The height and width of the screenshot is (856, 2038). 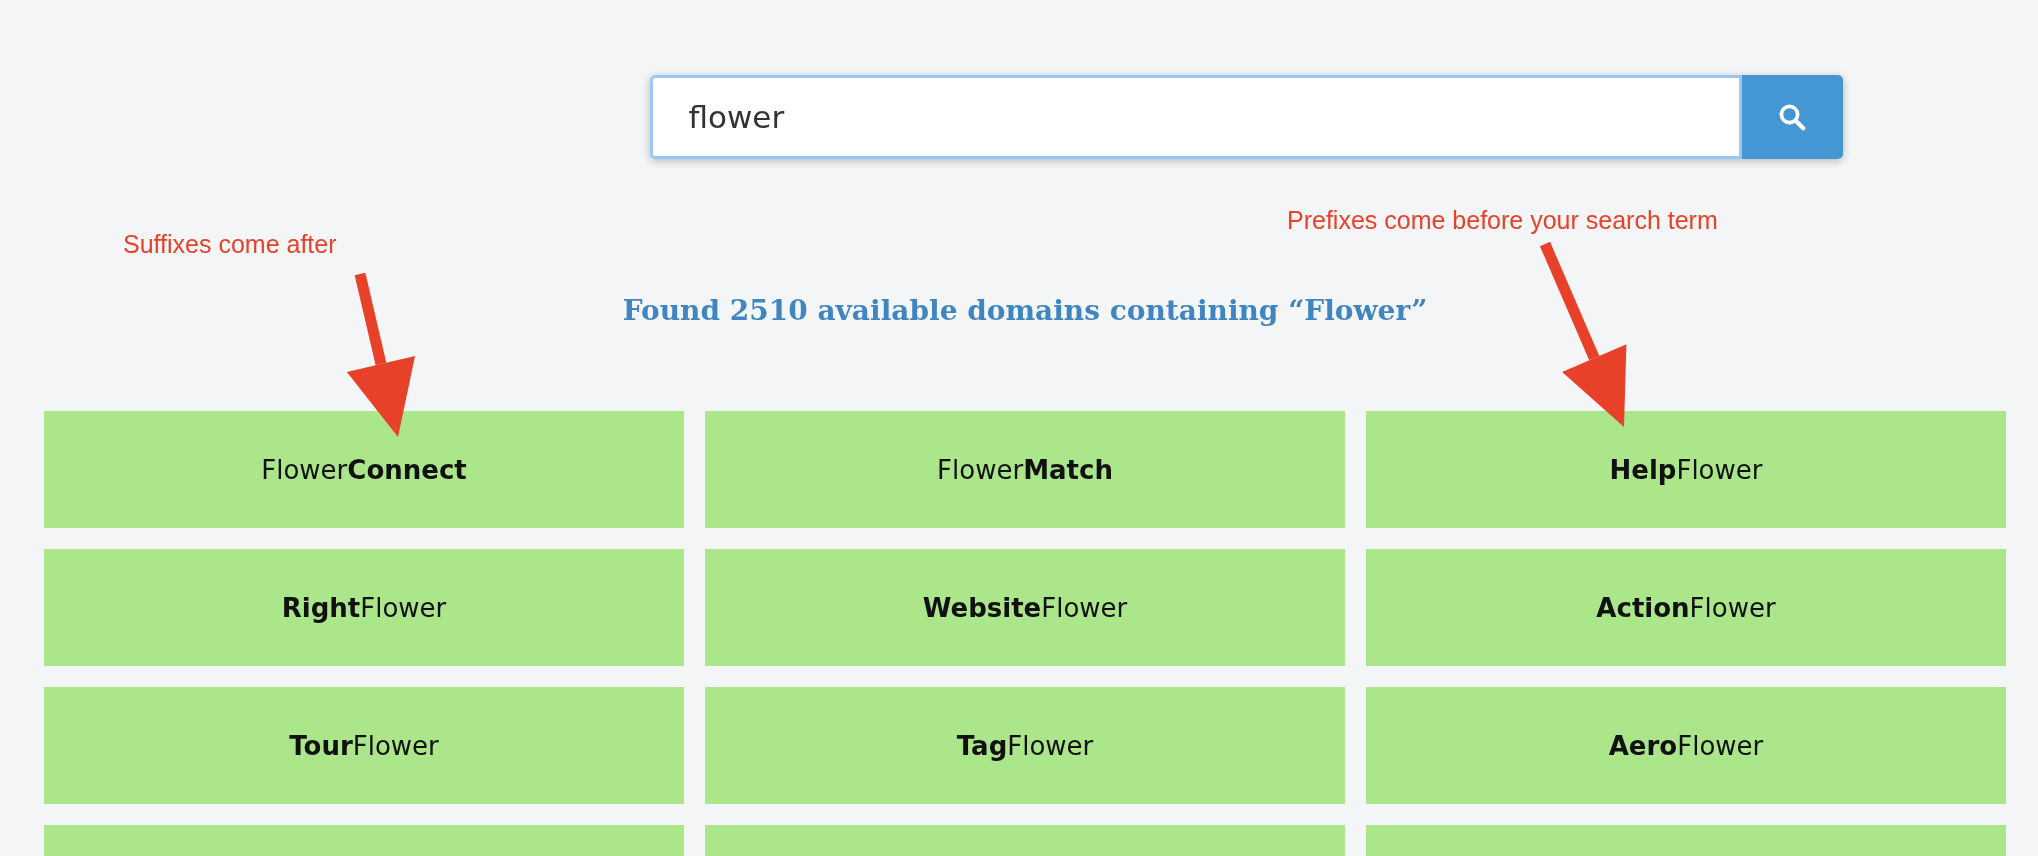 What do you see at coordinates (1025, 469) in the screenshot?
I see `domain-tile: FlowerMatch` at bounding box center [1025, 469].